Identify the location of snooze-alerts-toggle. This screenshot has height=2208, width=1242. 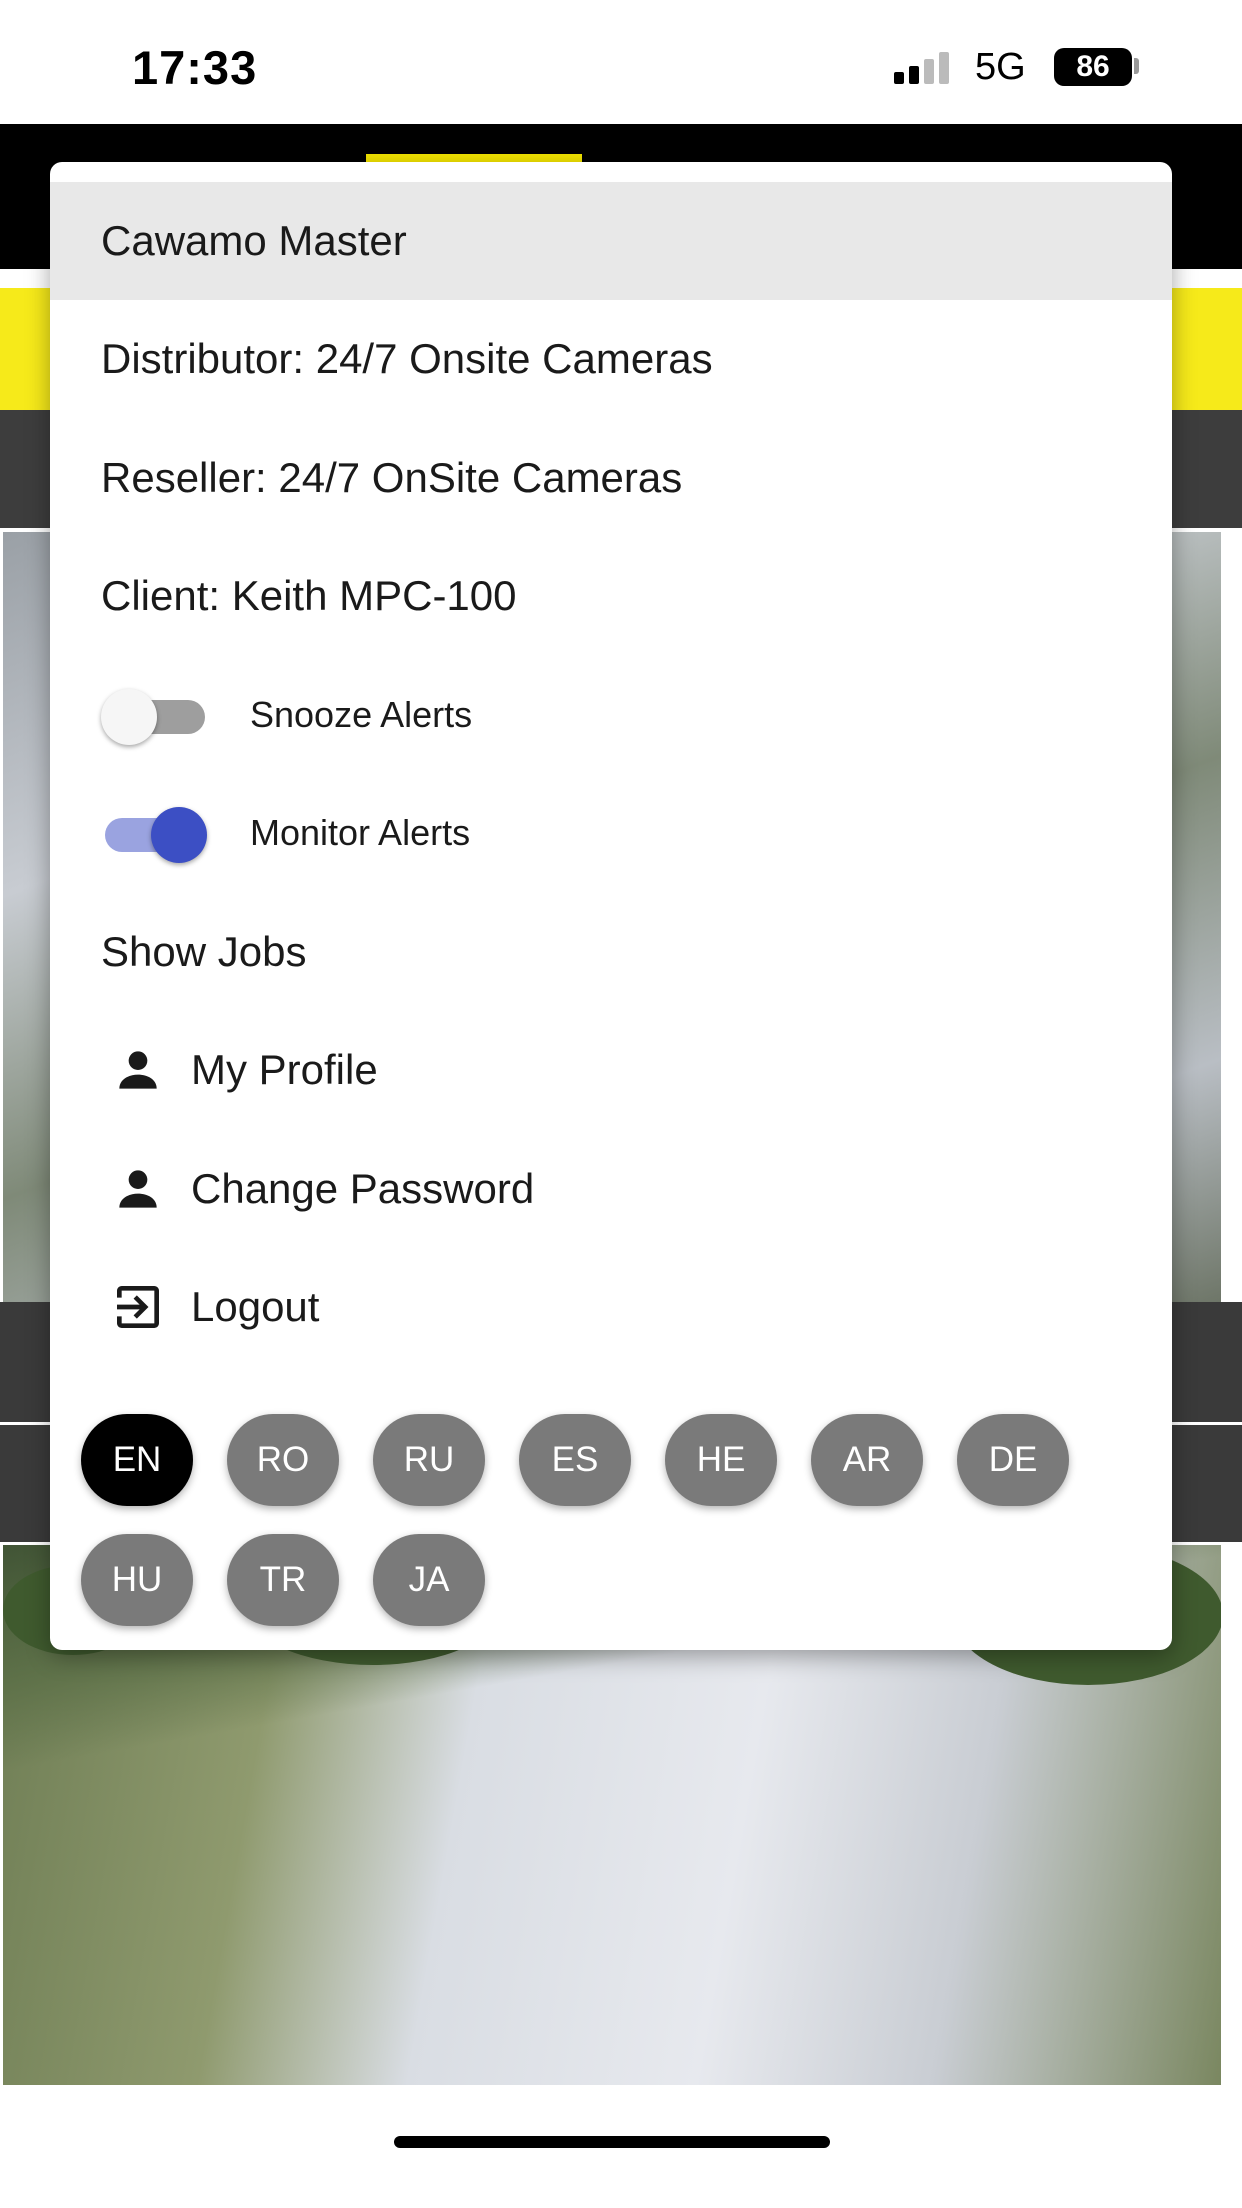
(154, 716).